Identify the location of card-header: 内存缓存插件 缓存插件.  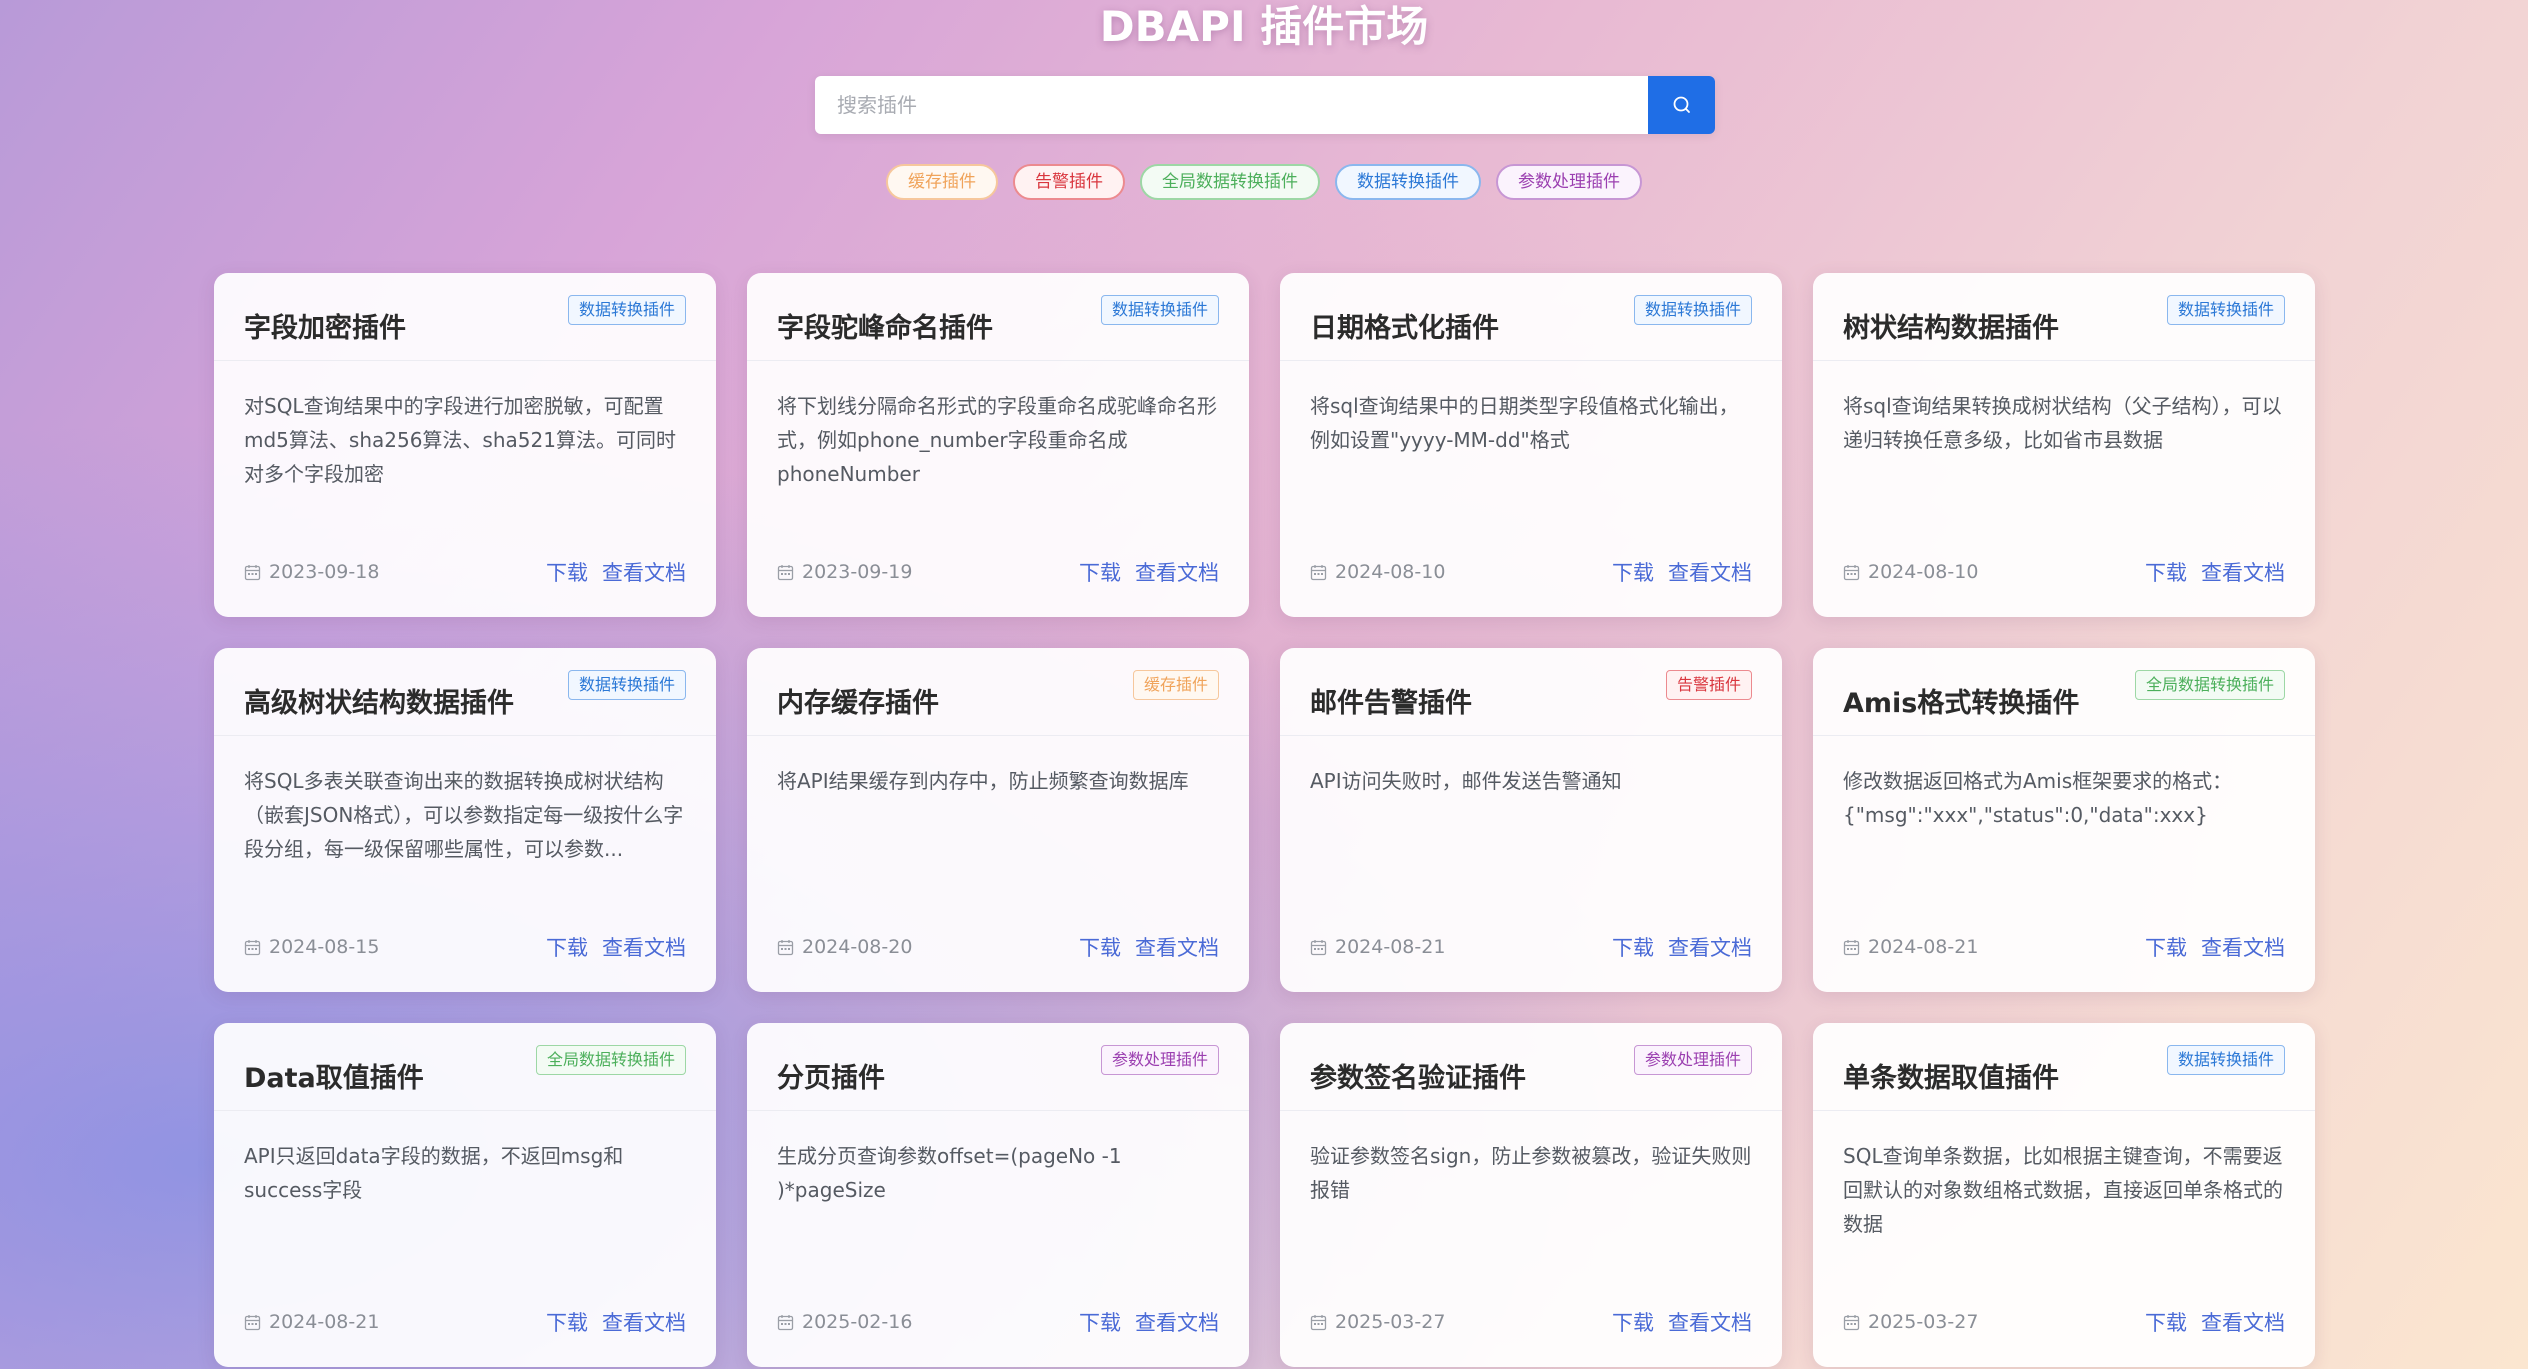
(998, 692).